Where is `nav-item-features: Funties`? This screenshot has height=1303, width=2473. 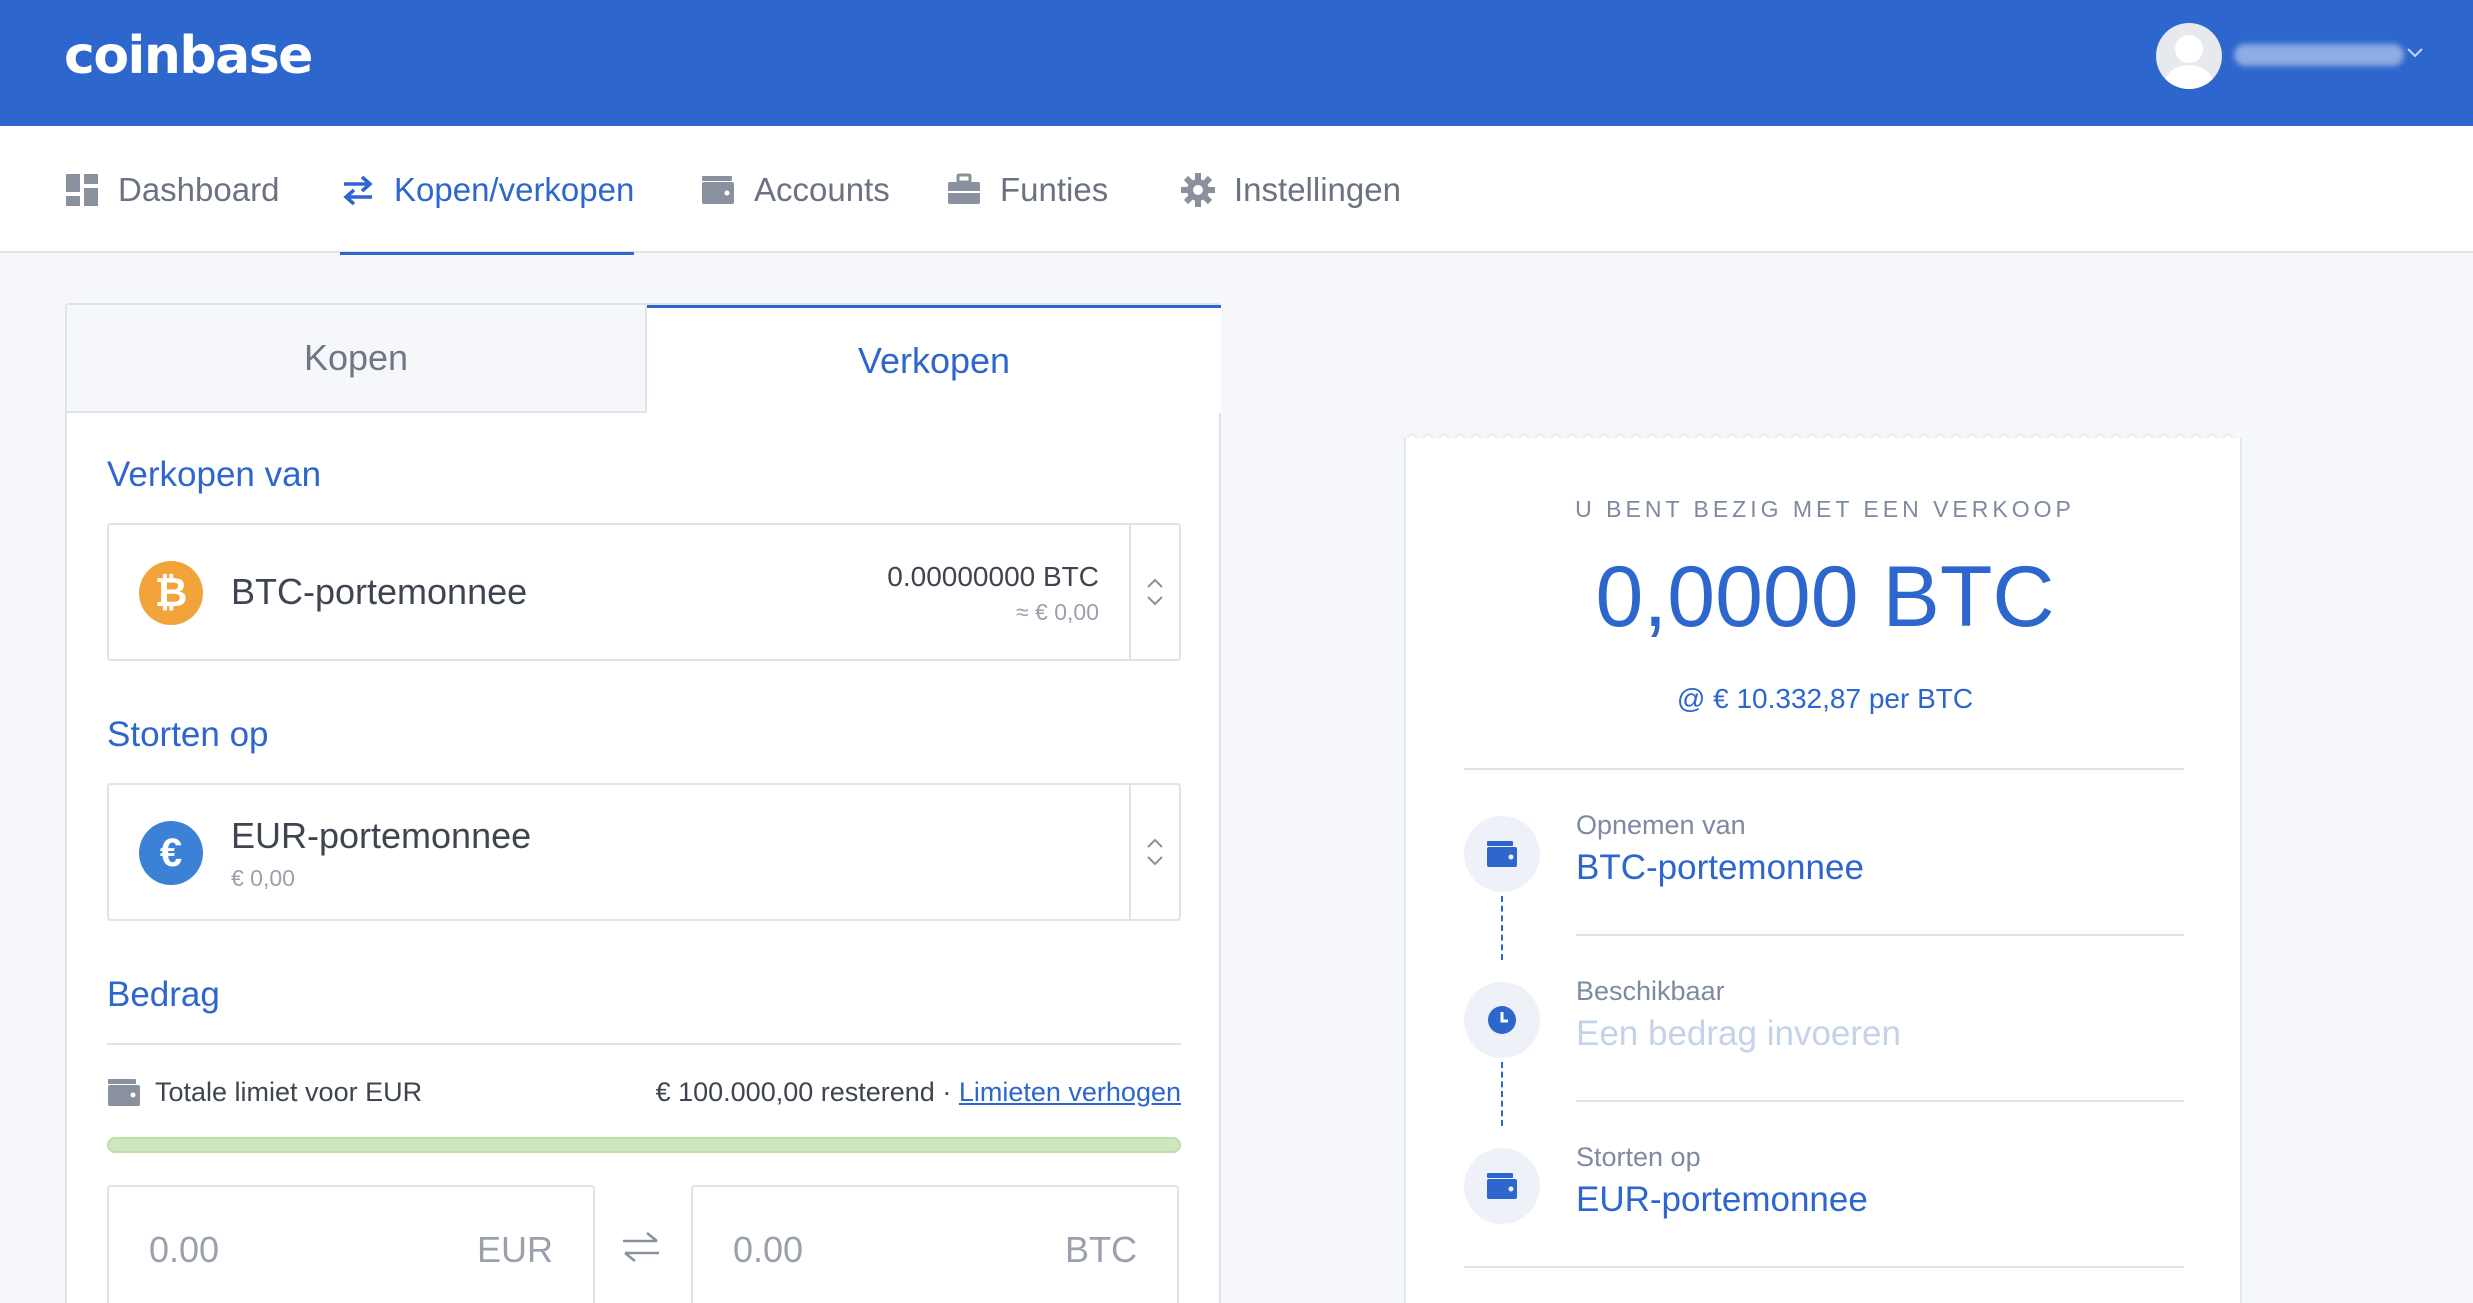 nav-item-features: Funties is located at coordinates (1027, 189).